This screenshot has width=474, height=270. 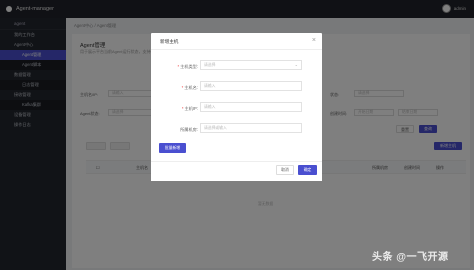 What do you see at coordinates (236, 41) in the screenshot?
I see `modal-header: 新增主机 ×` at bounding box center [236, 41].